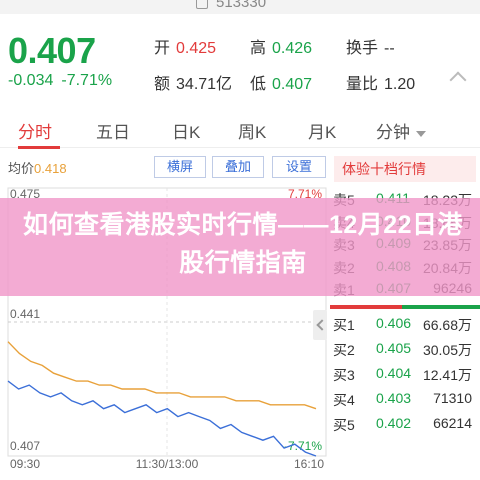  Describe the element at coordinates (39, 147) in the screenshot. I see `active-tab-indicator` at that location.